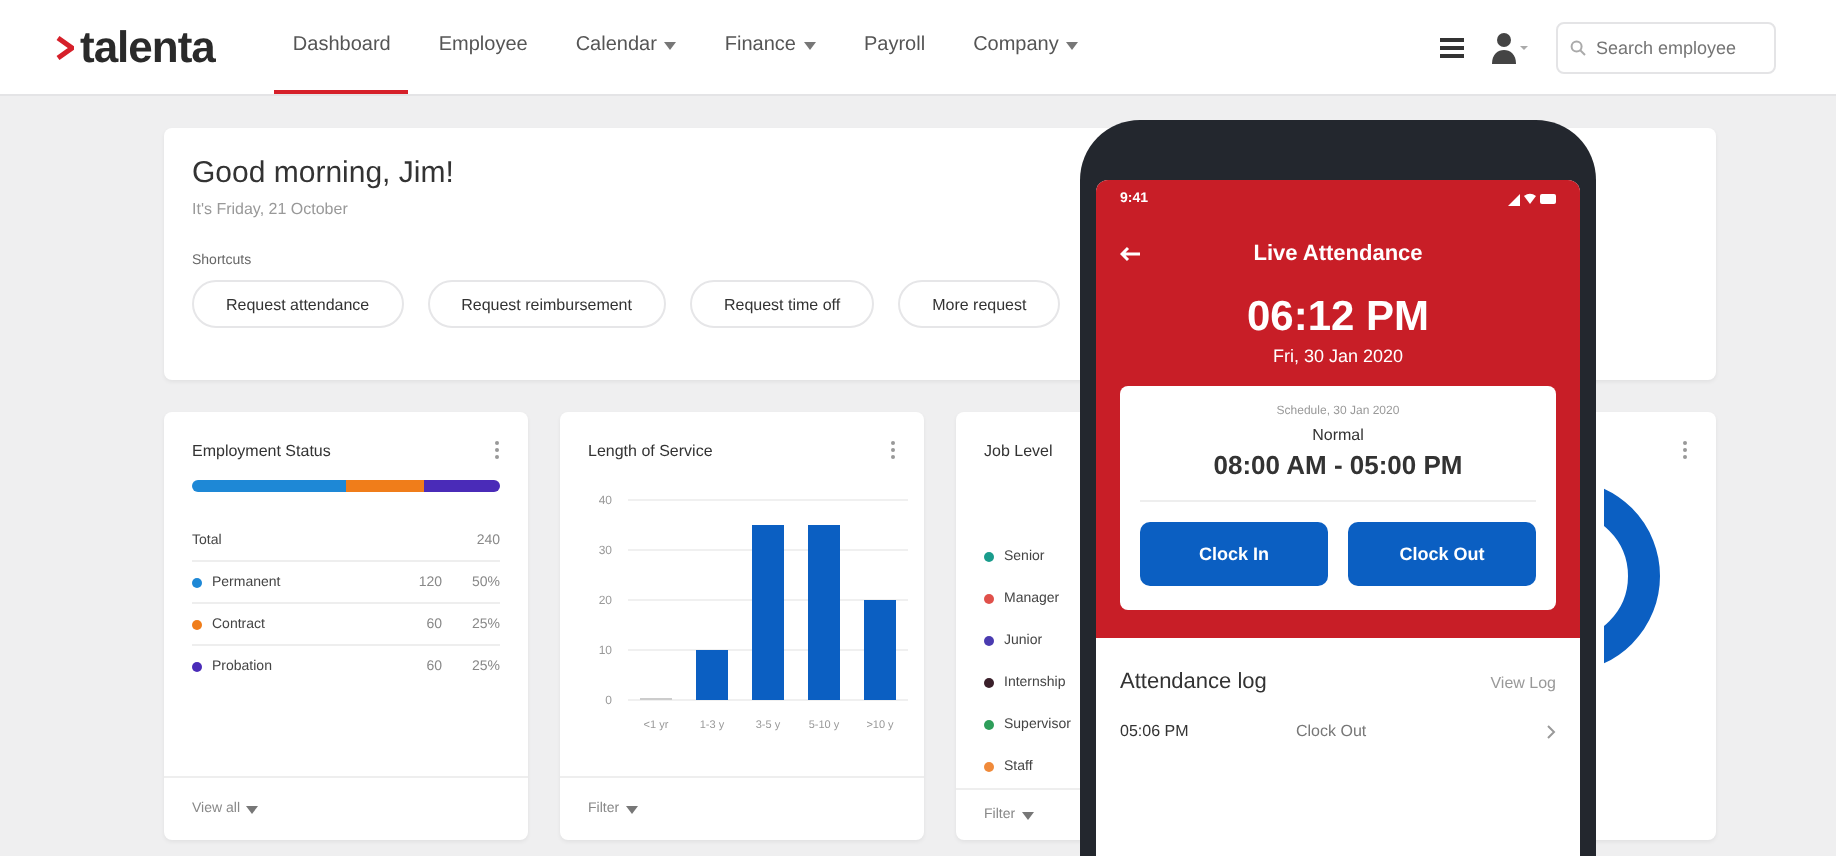 The width and height of the screenshot is (1836, 856). Describe the element at coordinates (1666, 47) in the screenshot. I see `search-field: Search employee` at that location.